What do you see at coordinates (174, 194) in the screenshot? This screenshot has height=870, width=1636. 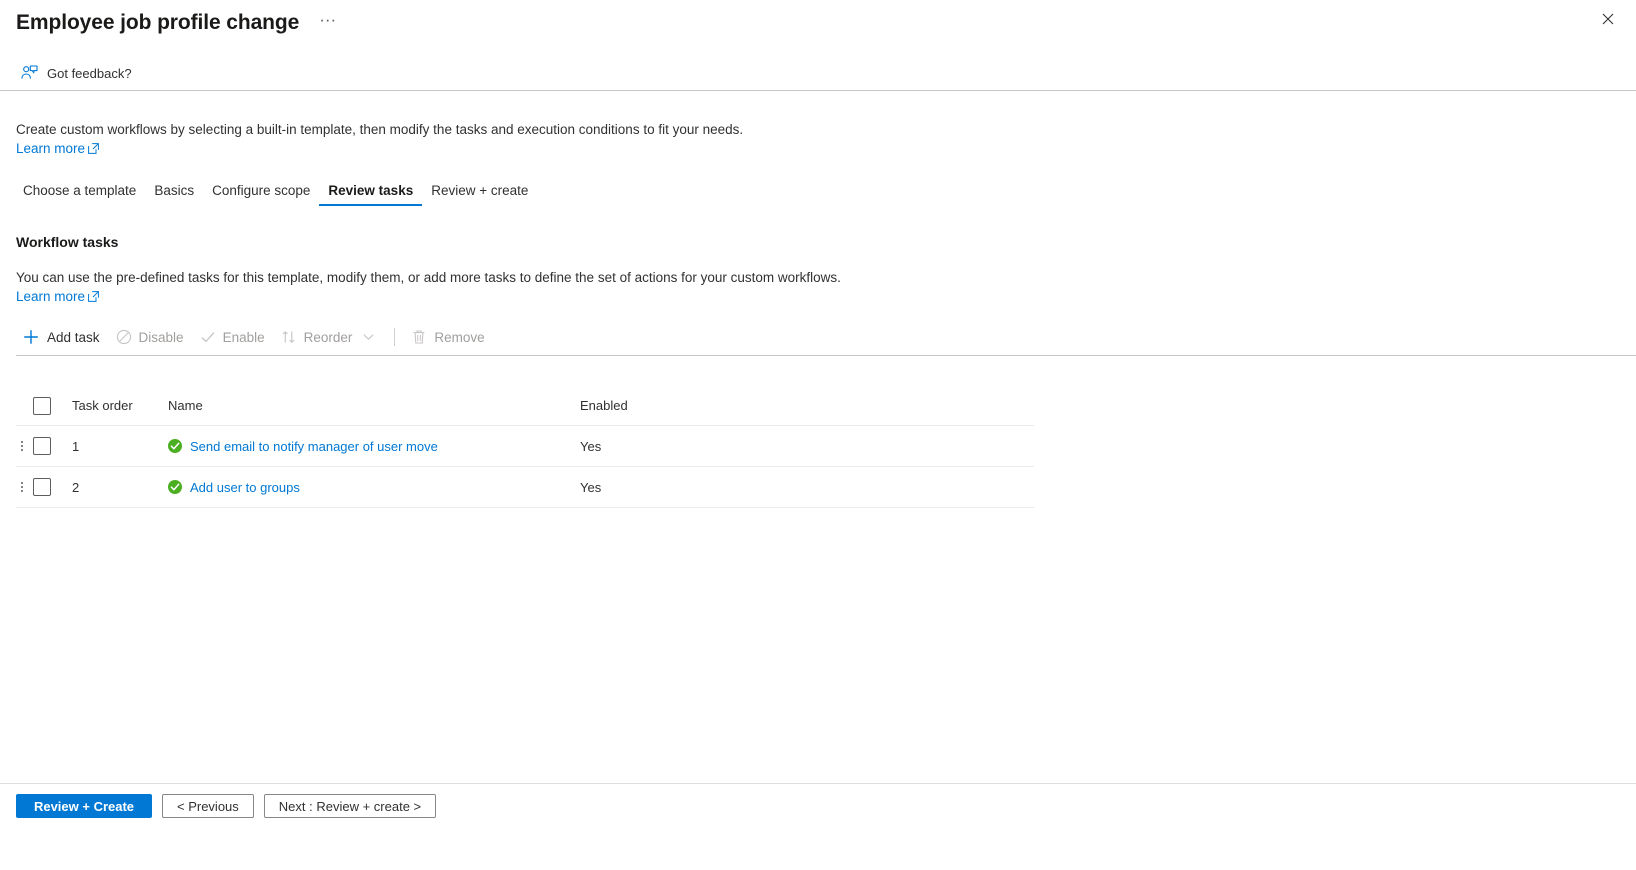 I see `tab-basics: Basics` at bounding box center [174, 194].